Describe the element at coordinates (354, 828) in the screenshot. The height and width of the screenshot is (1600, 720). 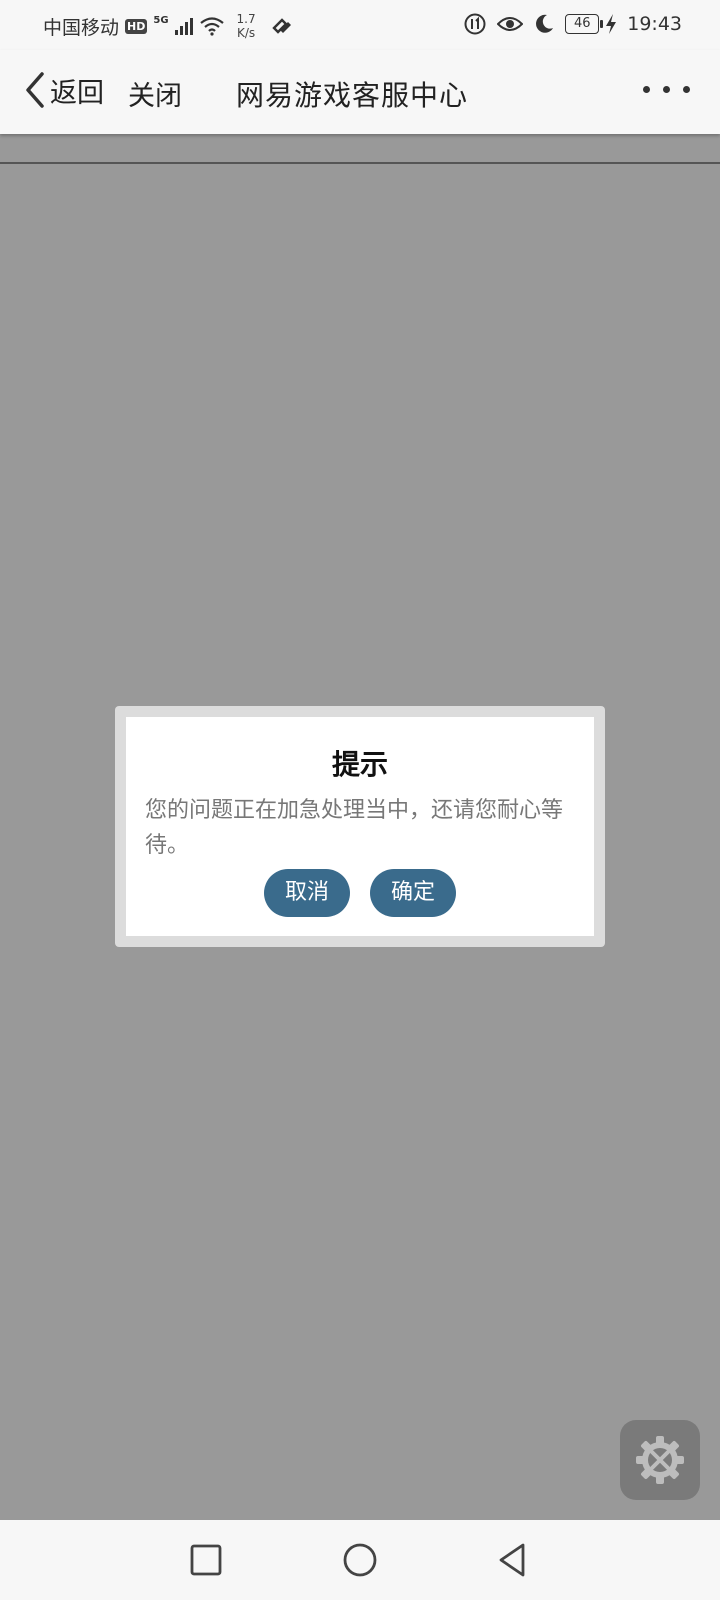
I see `dialog-message: 您的问题正在加急处理当中，还请您耐心等待。` at that location.